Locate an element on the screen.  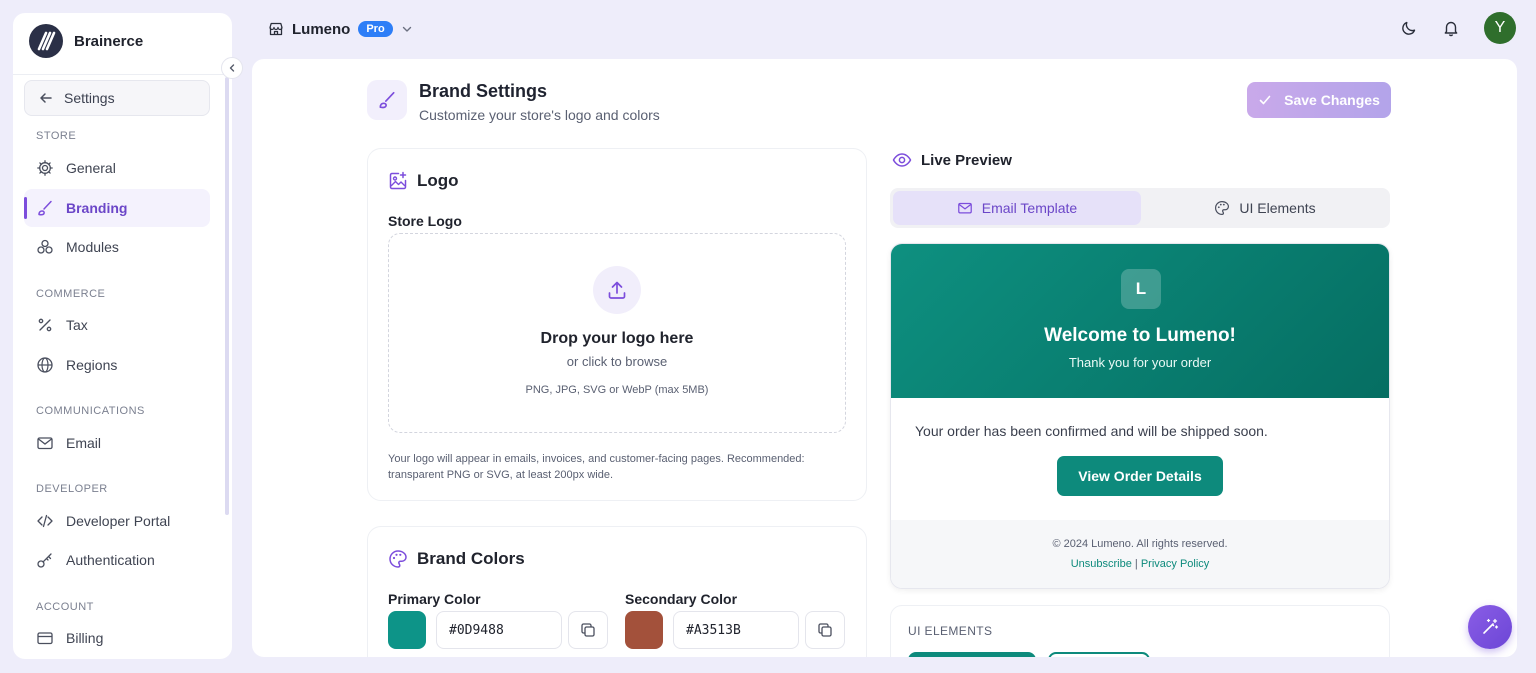
section-label-communications: COMMUNICATIONS is located at coordinates (90, 411).